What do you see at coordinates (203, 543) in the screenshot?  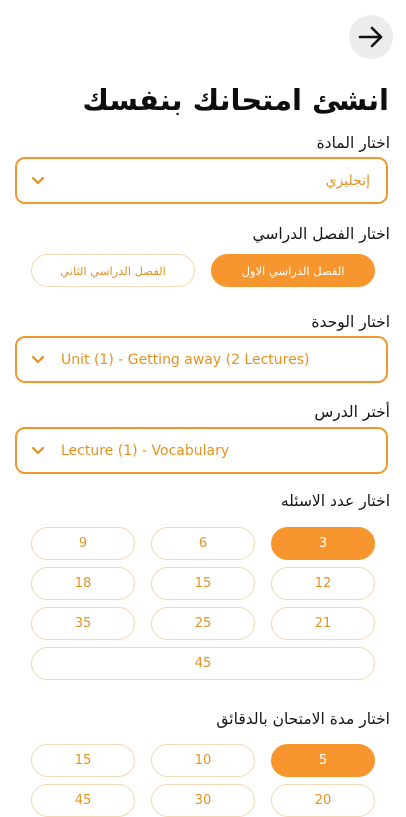 I see `question-count-option: 6` at bounding box center [203, 543].